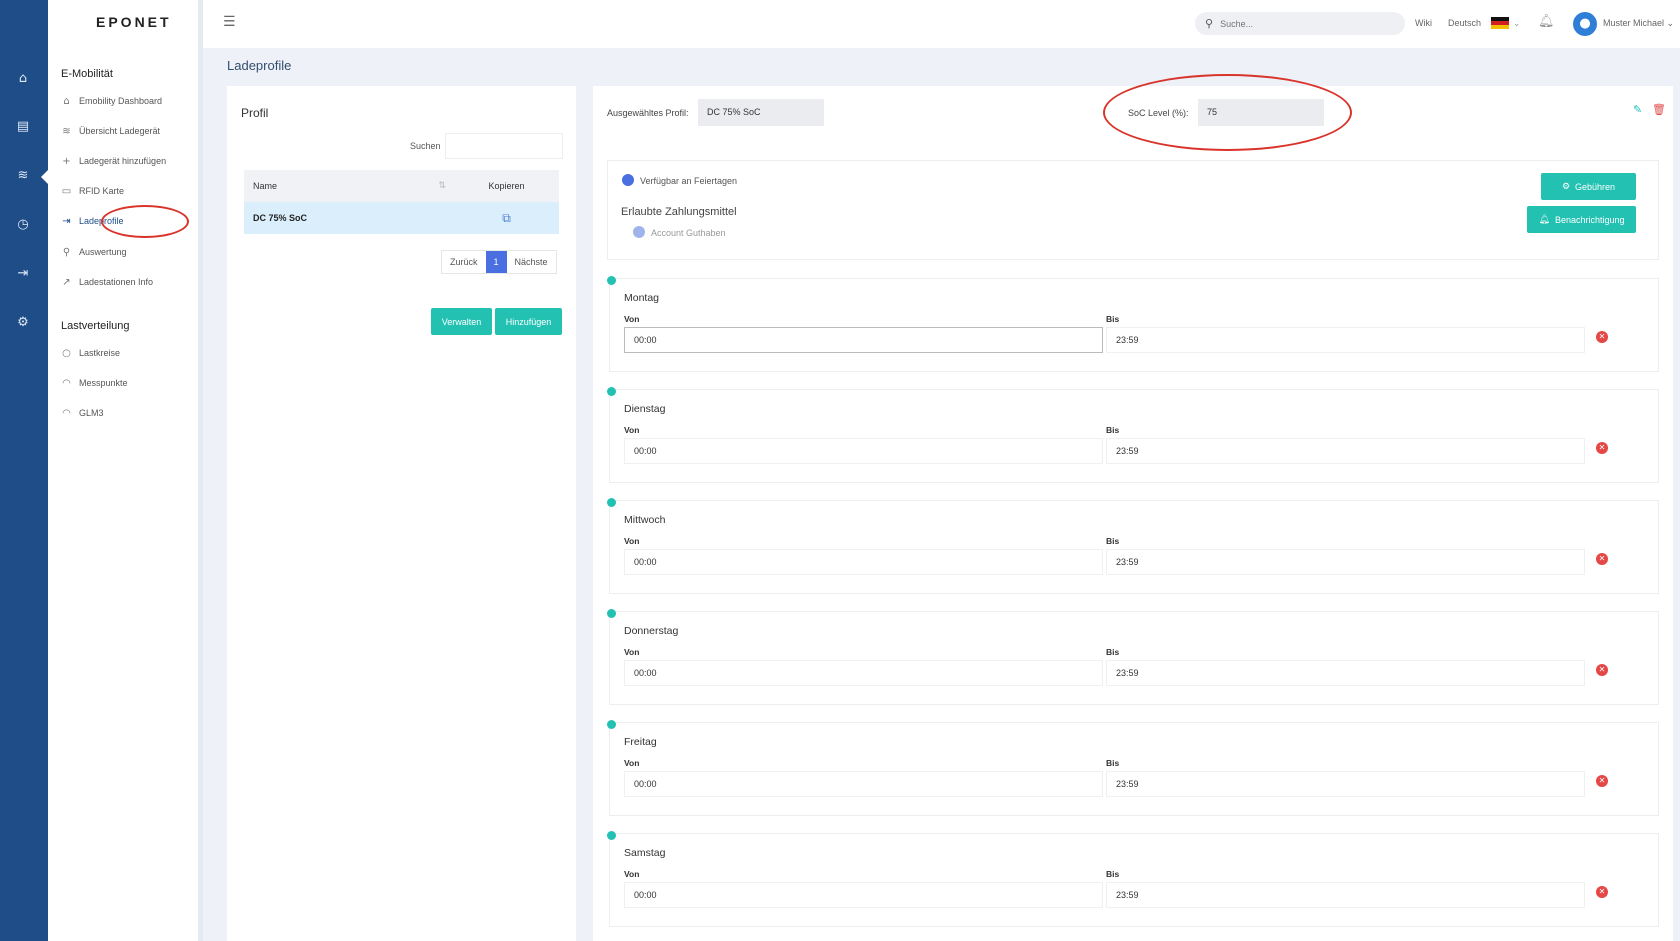 Image resolution: width=1680 pixels, height=941 pixels. Describe the element at coordinates (645, 409) in the screenshot. I see `day-name: Dienstag` at that location.